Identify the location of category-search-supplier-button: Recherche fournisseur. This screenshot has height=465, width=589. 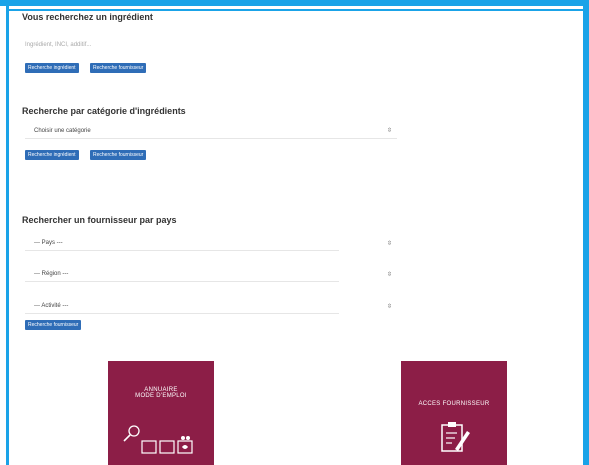
(118, 155).